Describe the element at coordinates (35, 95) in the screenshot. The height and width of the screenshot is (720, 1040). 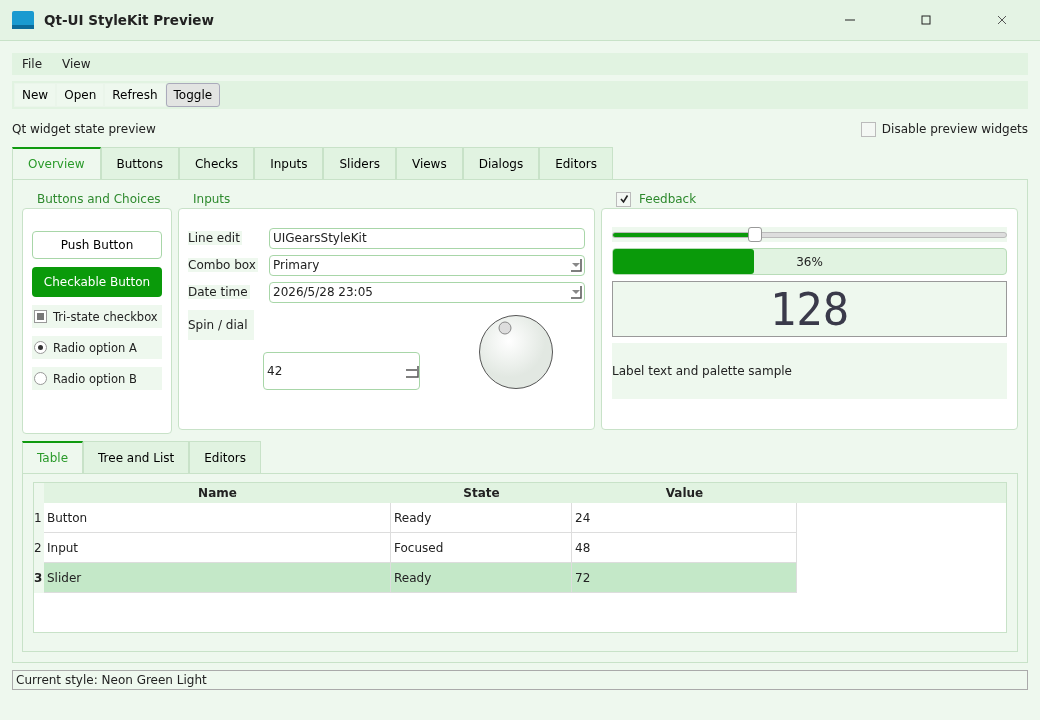
I see `toolbar-button: New` at that location.